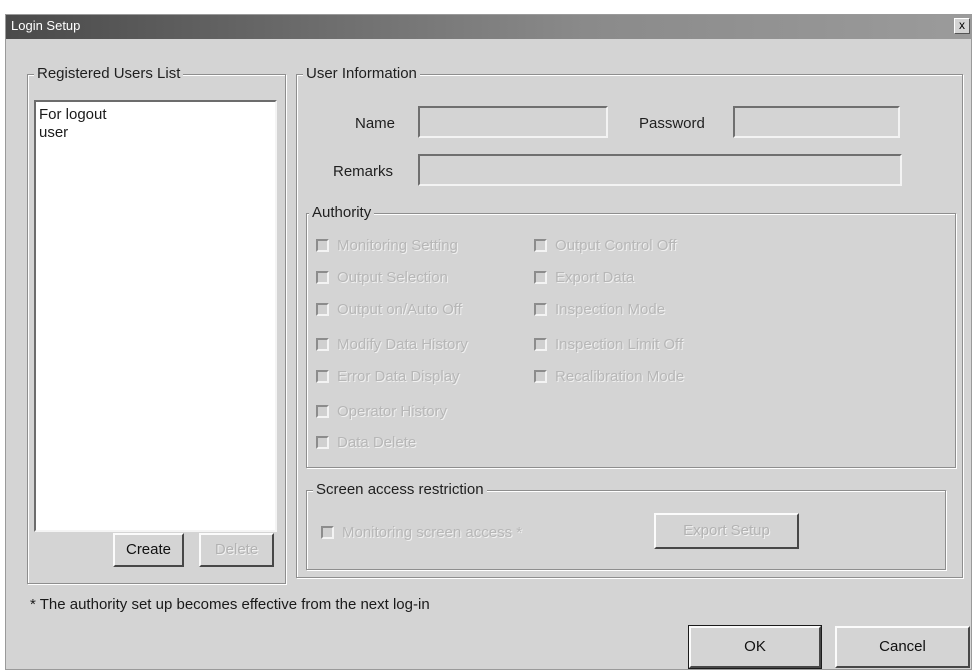 The width and height of the screenshot is (974, 672). What do you see at coordinates (363, 171) in the screenshot?
I see `remarks-label: Remarks` at bounding box center [363, 171].